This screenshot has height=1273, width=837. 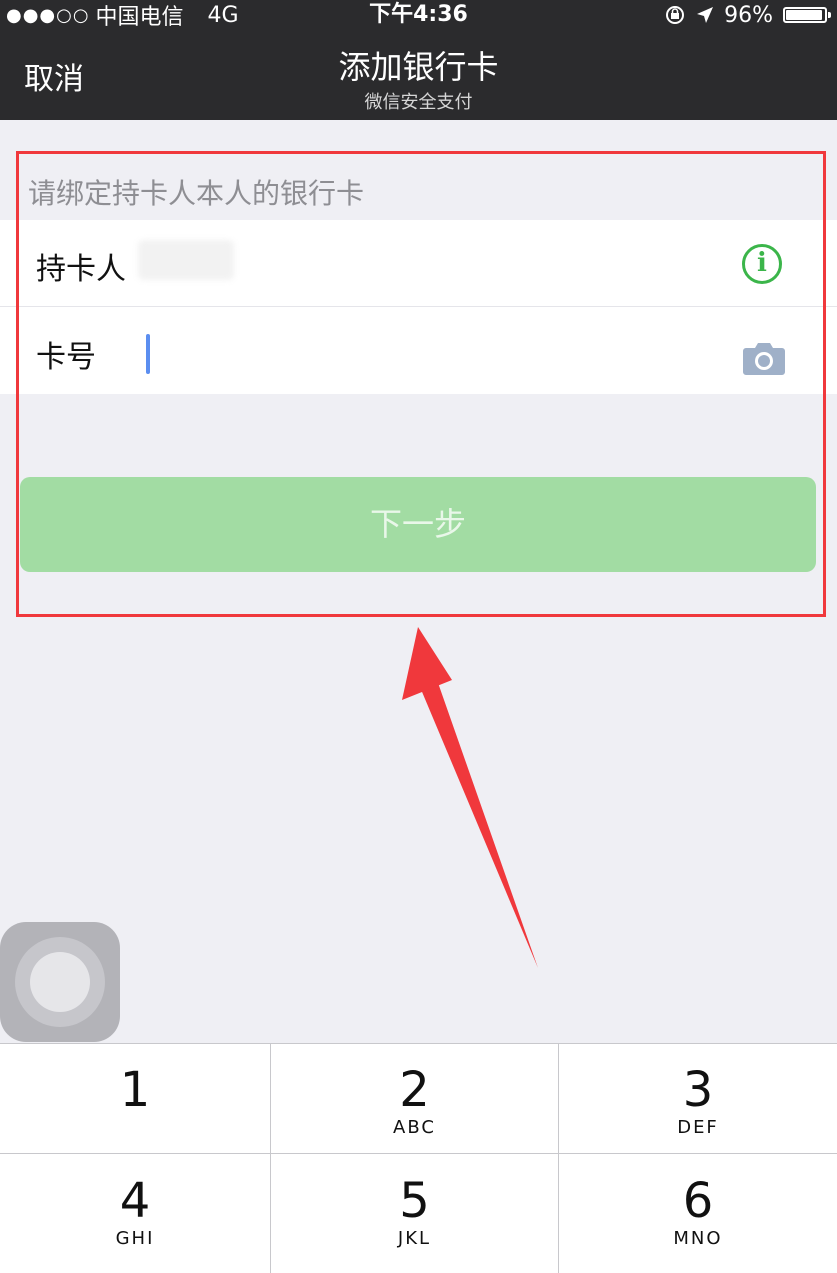 What do you see at coordinates (81, 269) in the screenshot?
I see `cardholder-label: 持卡人` at bounding box center [81, 269].